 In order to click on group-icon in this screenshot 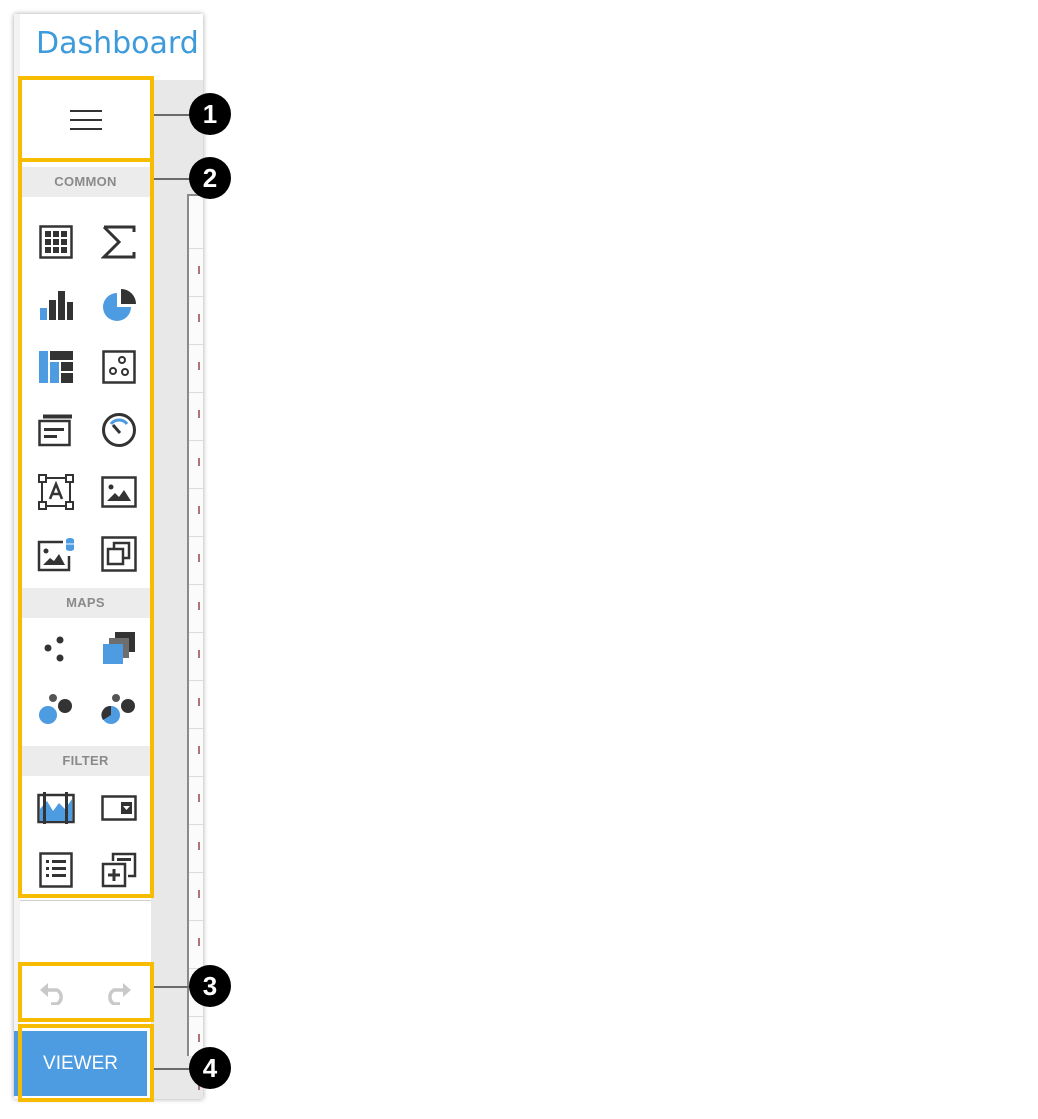, I will do `click(119, 554)`.